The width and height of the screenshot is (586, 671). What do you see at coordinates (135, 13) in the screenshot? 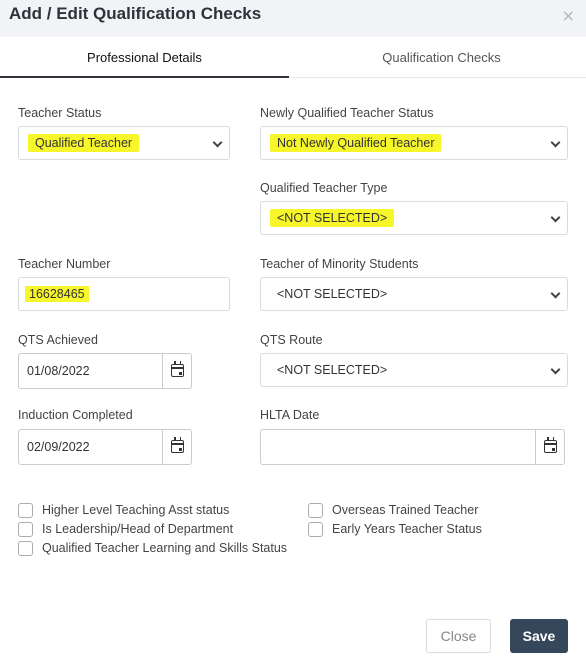
I see `dialog-title: Add / Edit Qualification Checks` at bounding box center [135, 13].